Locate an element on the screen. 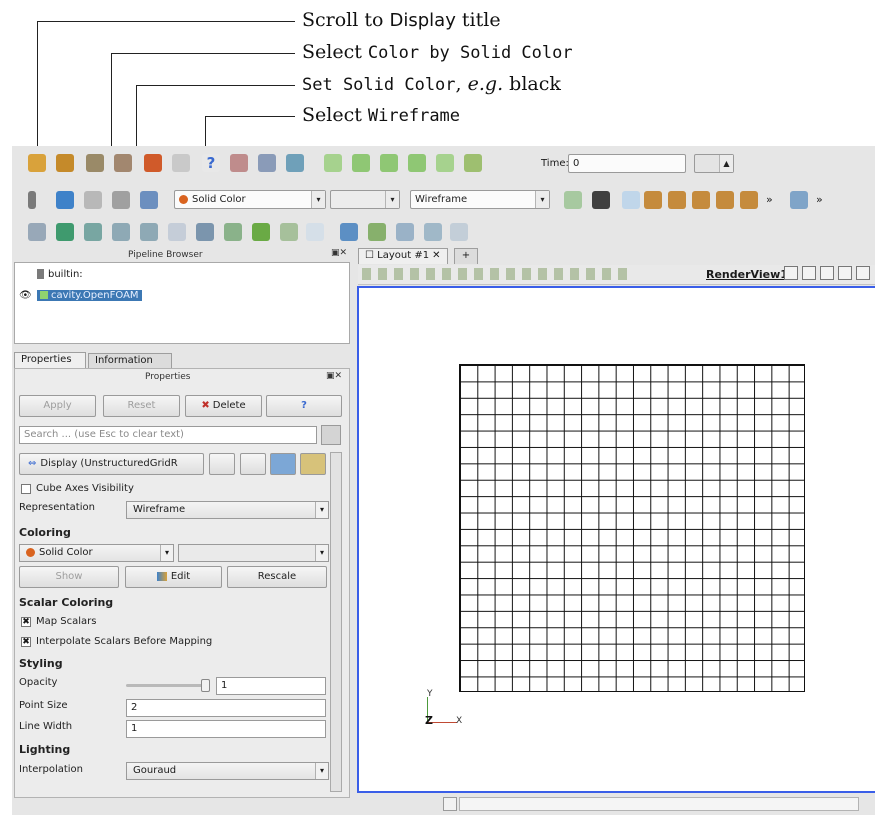 The image size is (875, 815). zoom-to-data-icon is located at coordinates (601, 200).